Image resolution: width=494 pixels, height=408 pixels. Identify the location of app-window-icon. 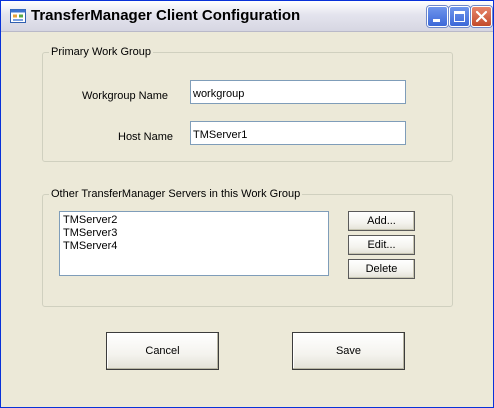
(18, 16).